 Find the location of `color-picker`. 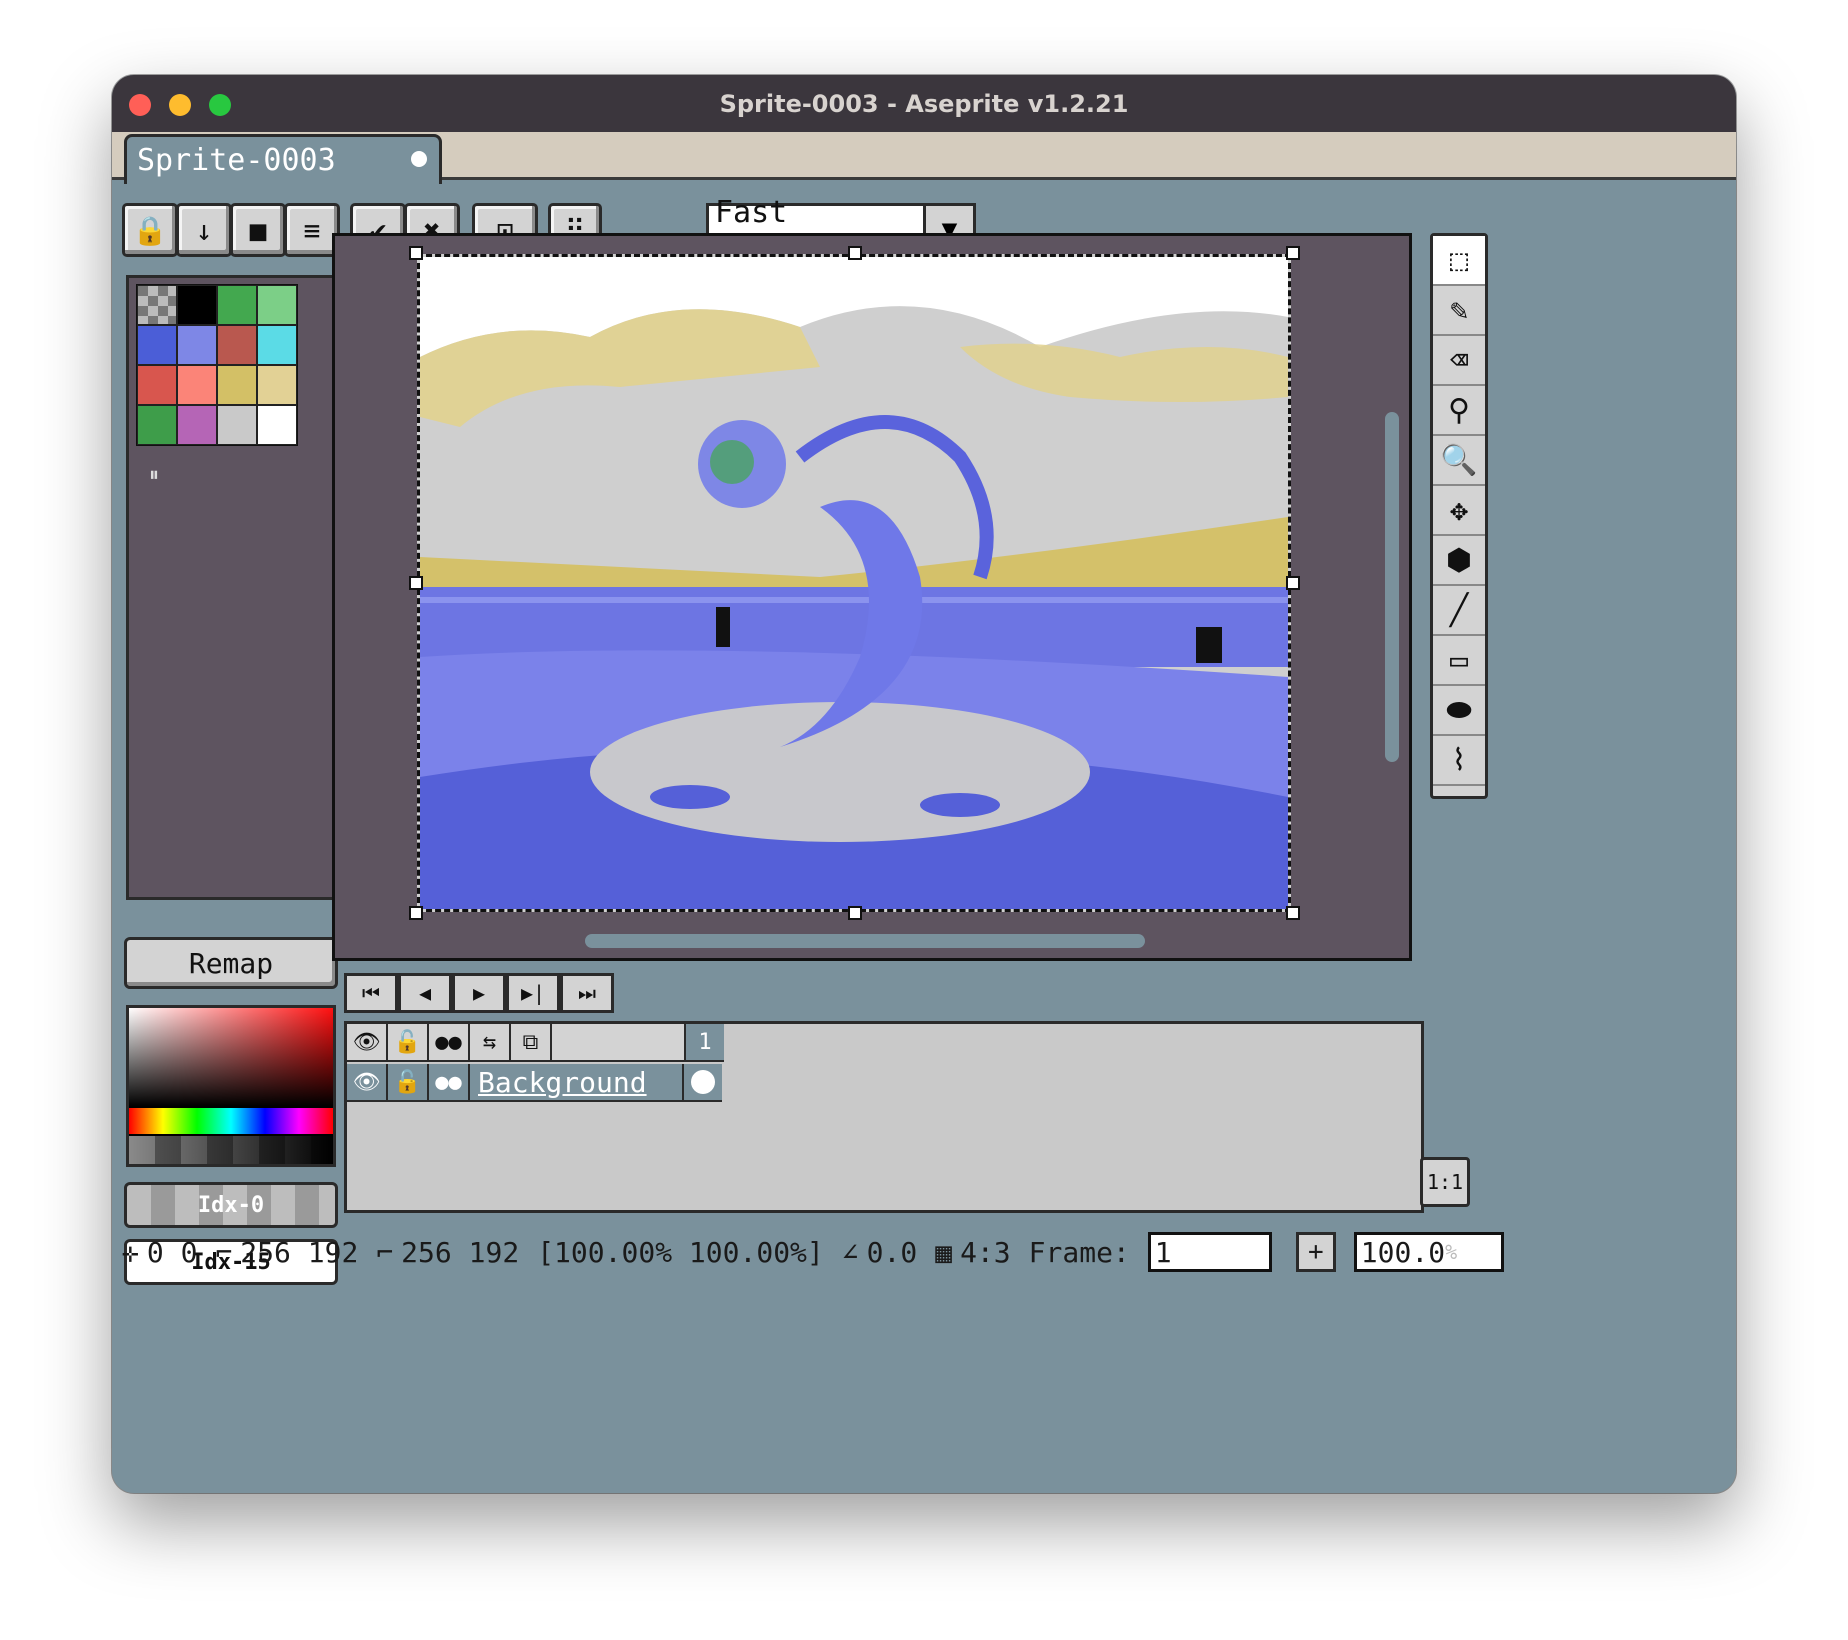

color-picker is located at coordinates (231, 1086).